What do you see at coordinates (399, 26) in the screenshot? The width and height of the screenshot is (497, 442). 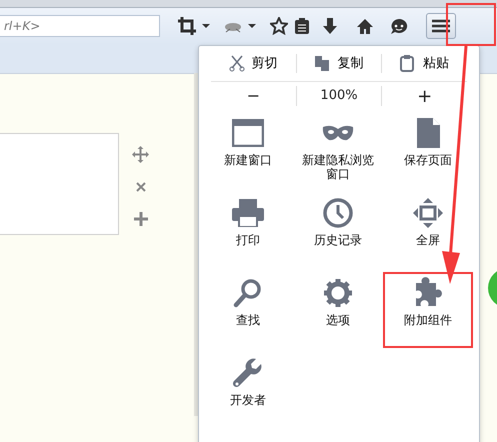 I see `chat-icon` at bounding box center [399, 26].